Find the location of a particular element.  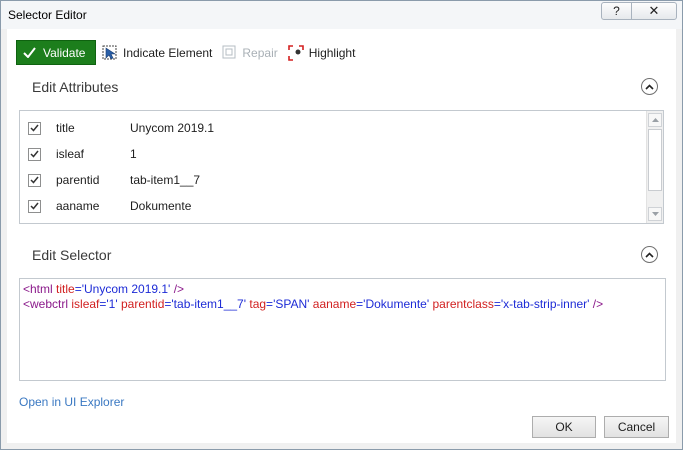

selector-attr: parentid is located at coordinates (143, 304).